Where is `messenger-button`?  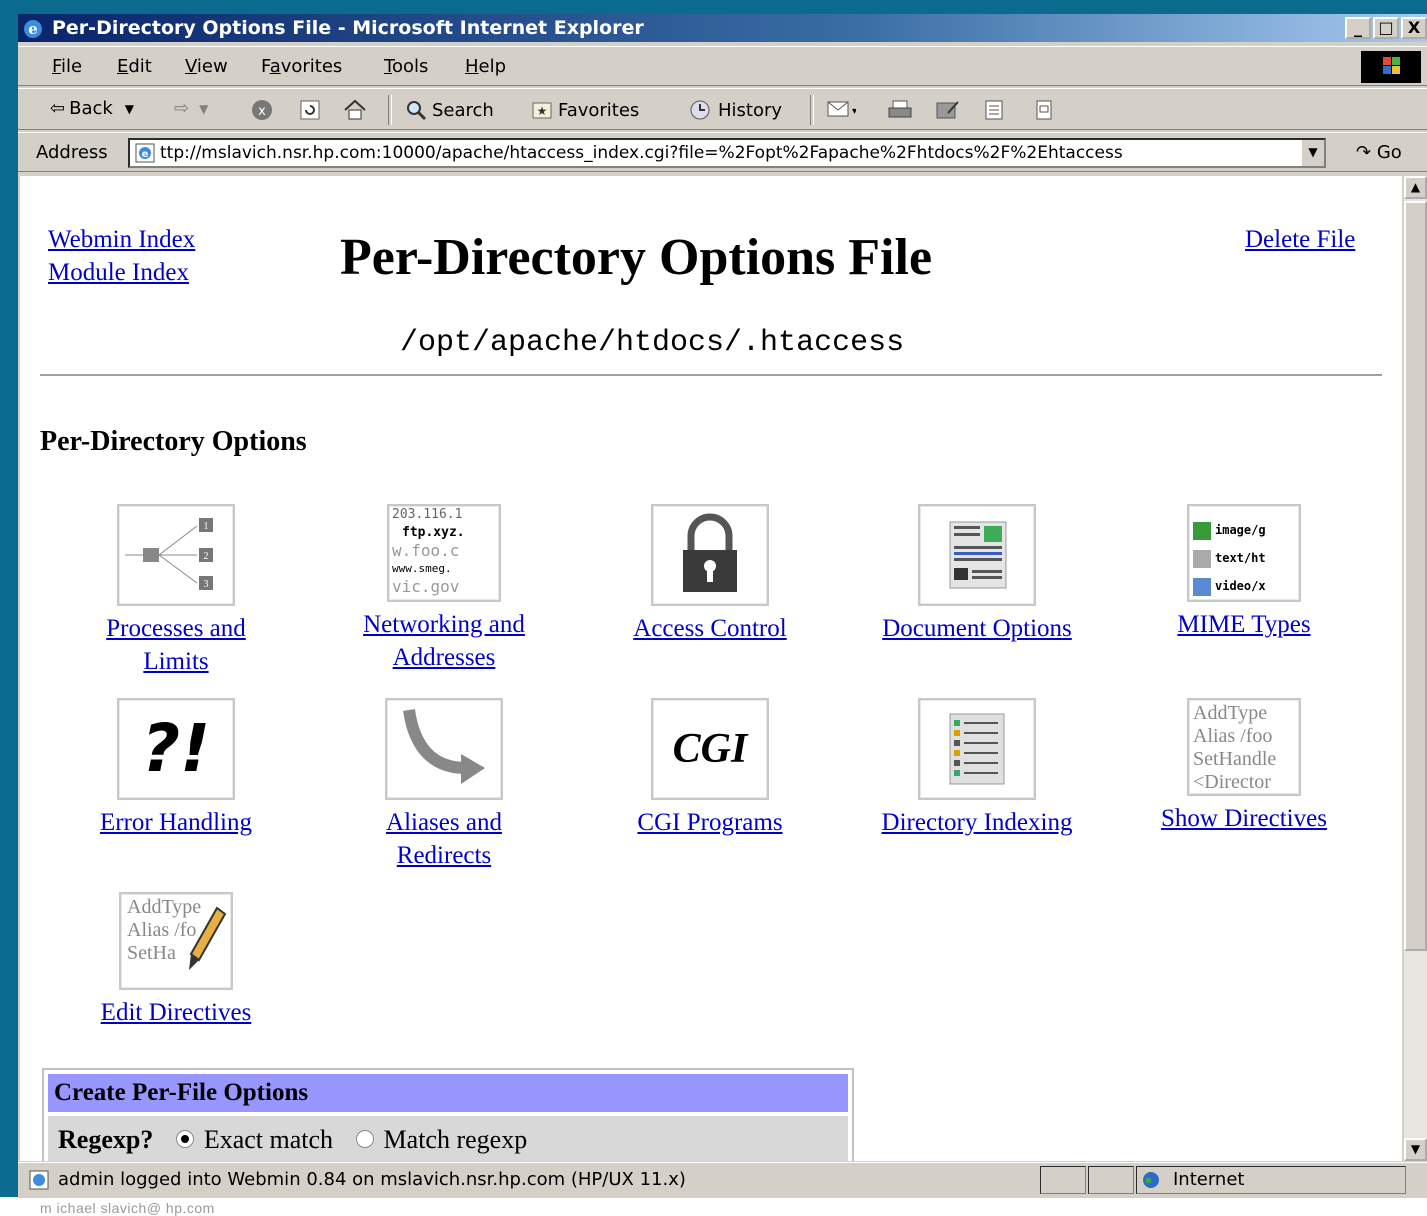 messenger-button is located at coordinates (1044, 110).